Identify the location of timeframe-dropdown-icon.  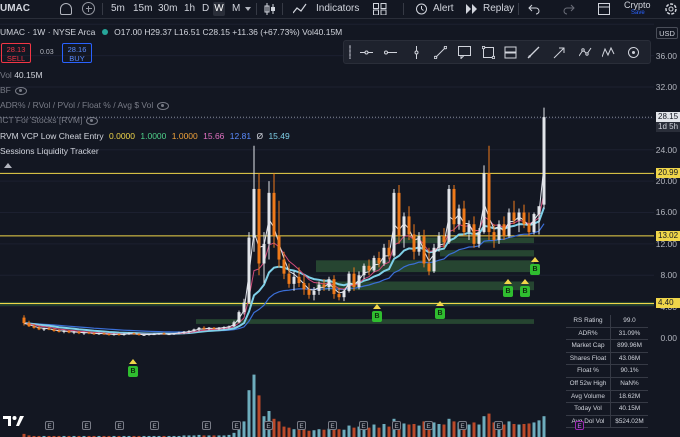
(248, 9).